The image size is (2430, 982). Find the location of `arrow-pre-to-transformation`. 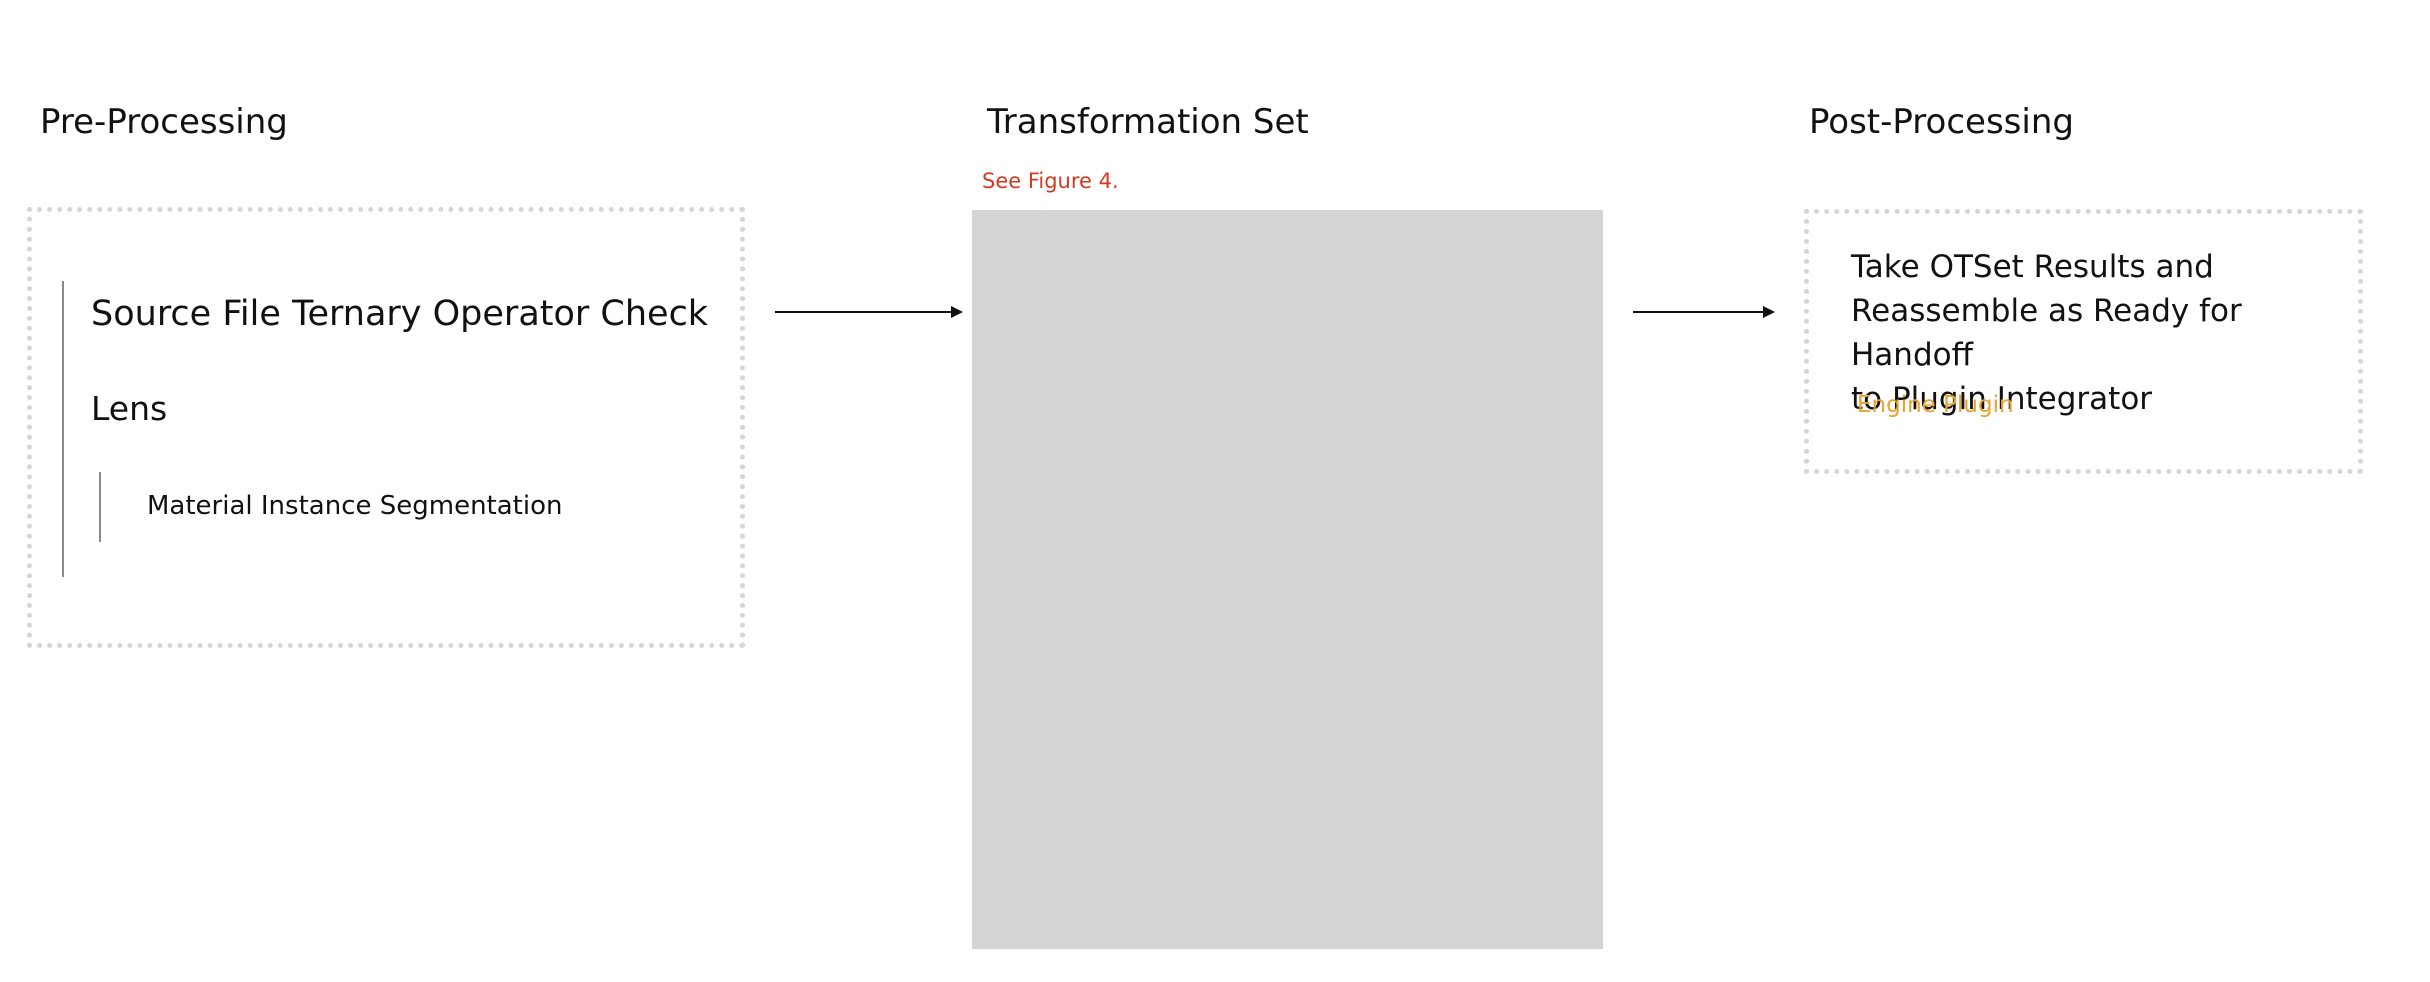

arrow-pre-to-transformation is located at coordinates (869, 312).